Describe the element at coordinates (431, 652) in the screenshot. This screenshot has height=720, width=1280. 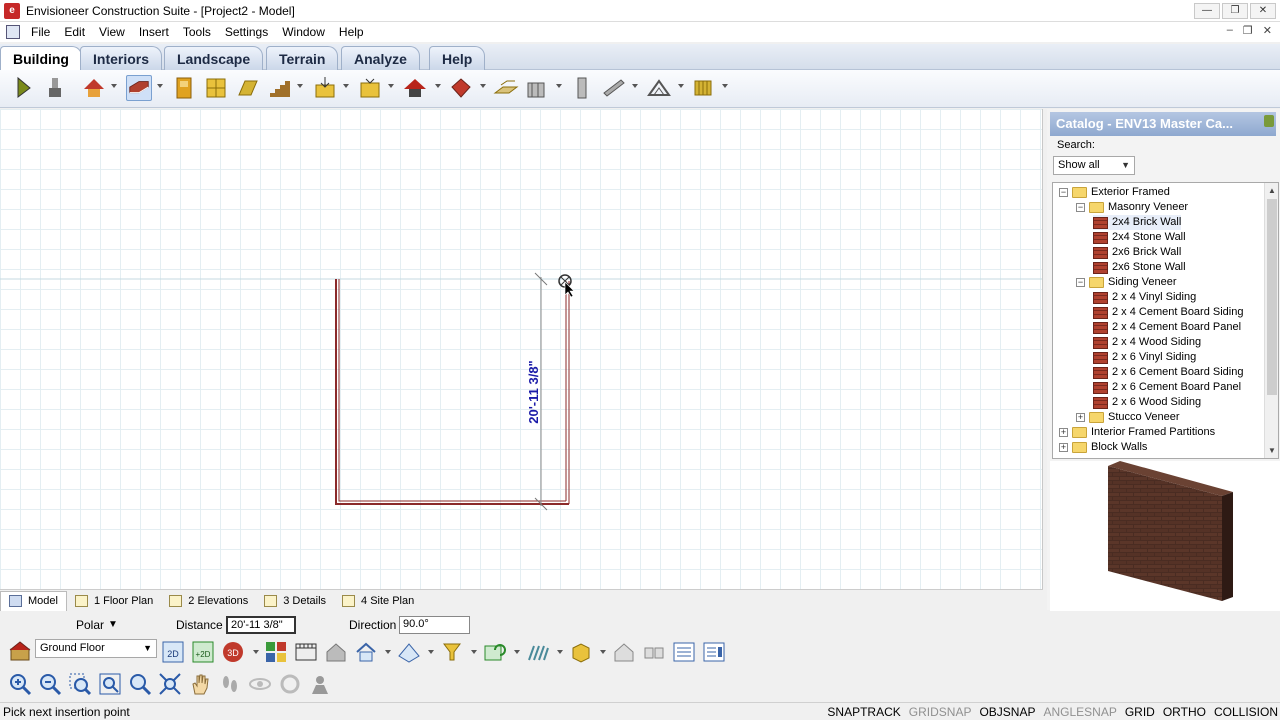
I see `roof-view-dropdown-icon` at that location.